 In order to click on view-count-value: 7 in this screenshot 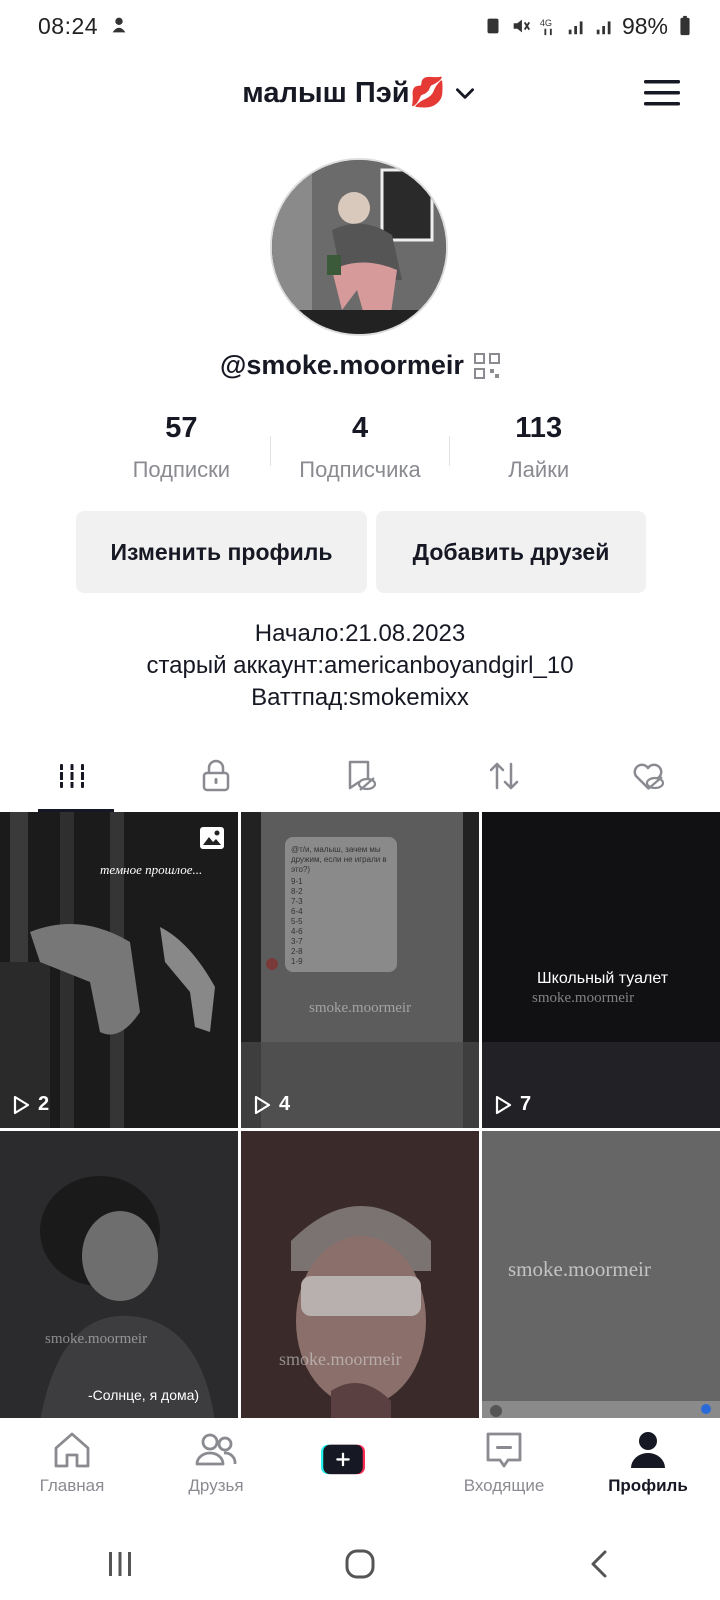, I will do `click(526, 1104)`.